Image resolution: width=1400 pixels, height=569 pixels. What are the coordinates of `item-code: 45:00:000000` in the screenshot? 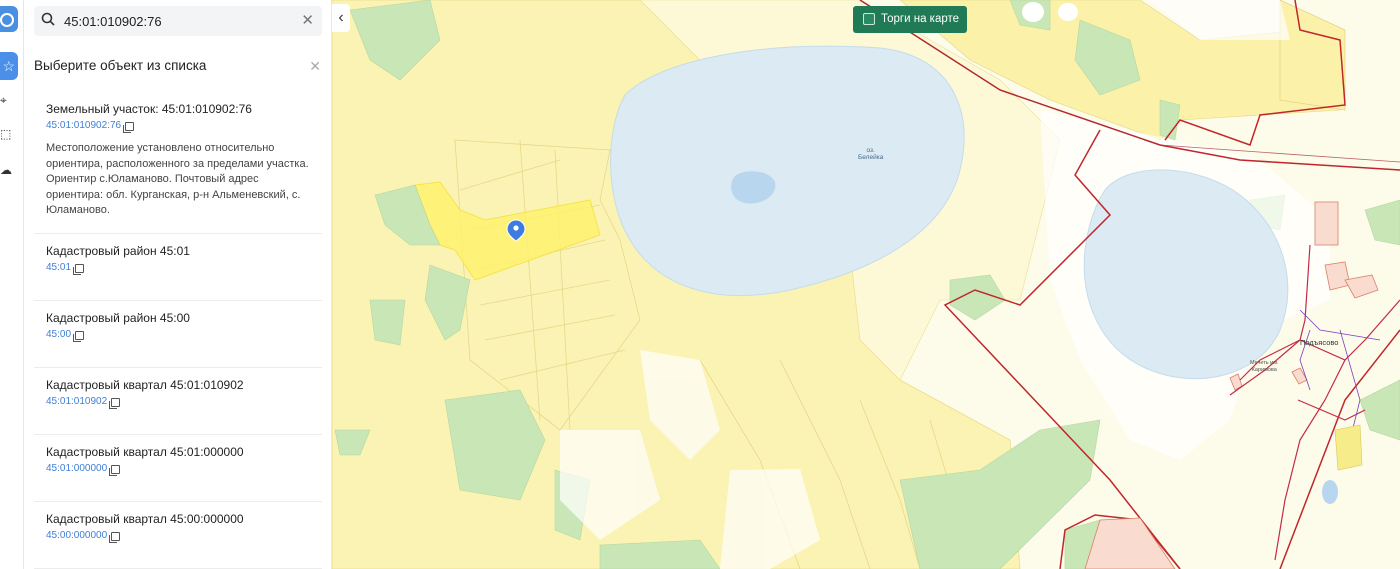 It's located at (178, 536).